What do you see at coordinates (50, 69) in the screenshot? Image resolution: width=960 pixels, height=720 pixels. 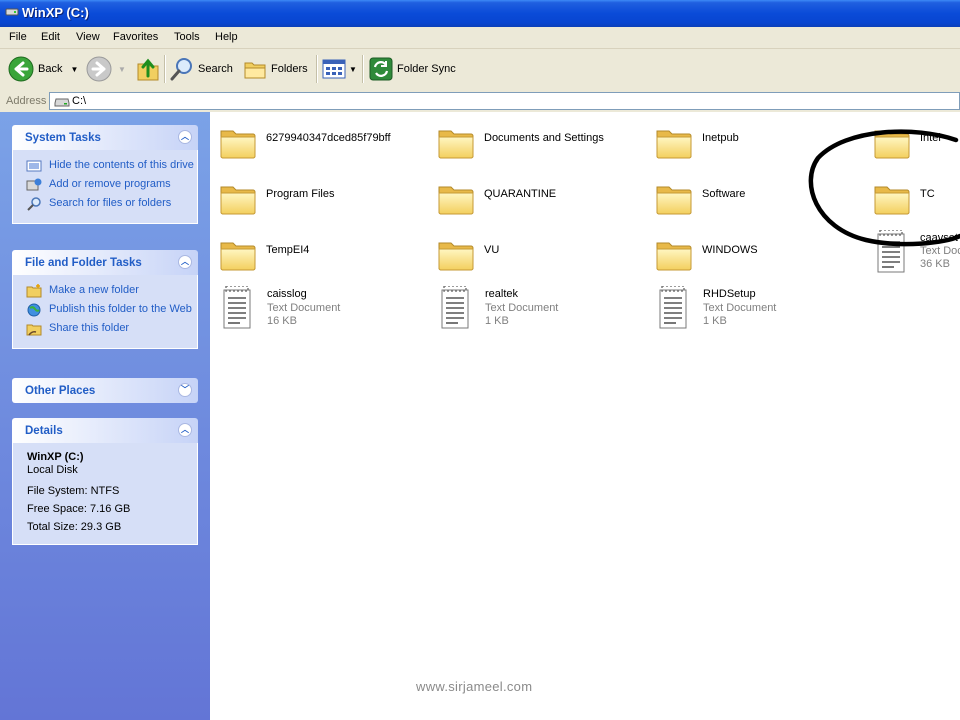 I see `back-label: Back` at bounding box center [50, 69].